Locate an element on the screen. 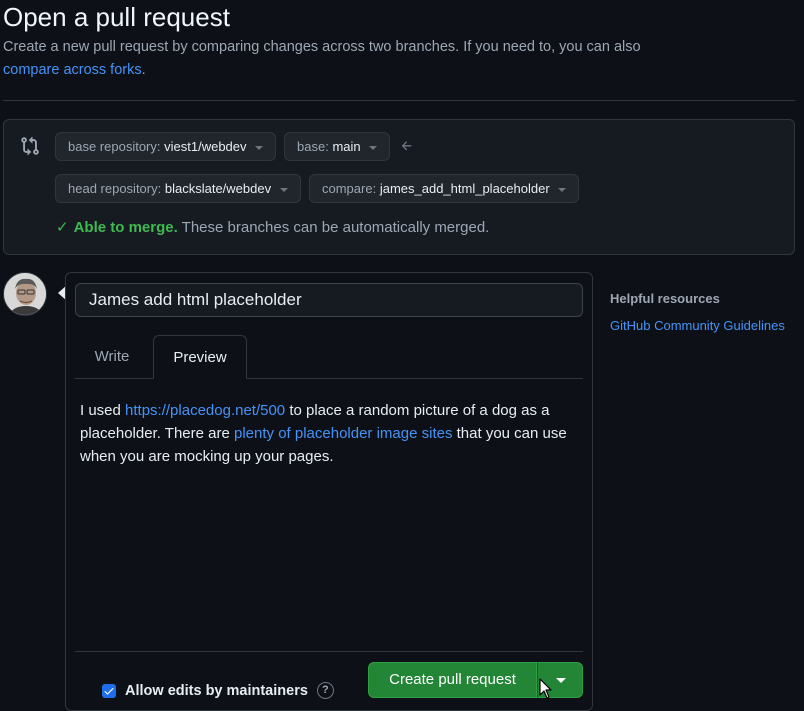  checkmark-icon is located at coordinates (109, 691).